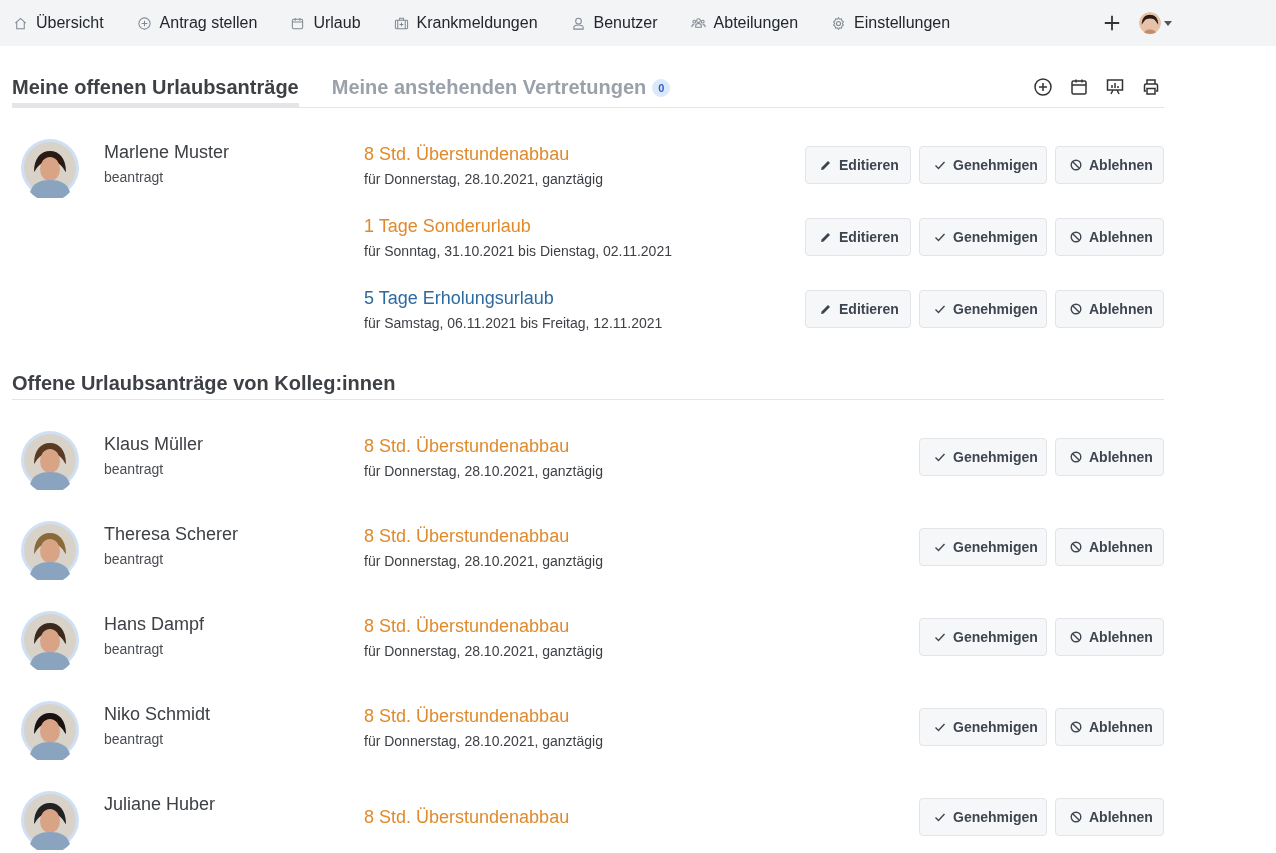  What do you see at coordinates (154, 624) in the screenshot?
I see `person-name: Hans Dampf` at bounding box center [154, 624].